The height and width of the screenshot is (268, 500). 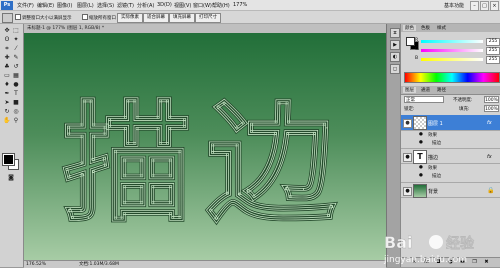 I want to click on foreground-color-box, so click(x=410, y=41).